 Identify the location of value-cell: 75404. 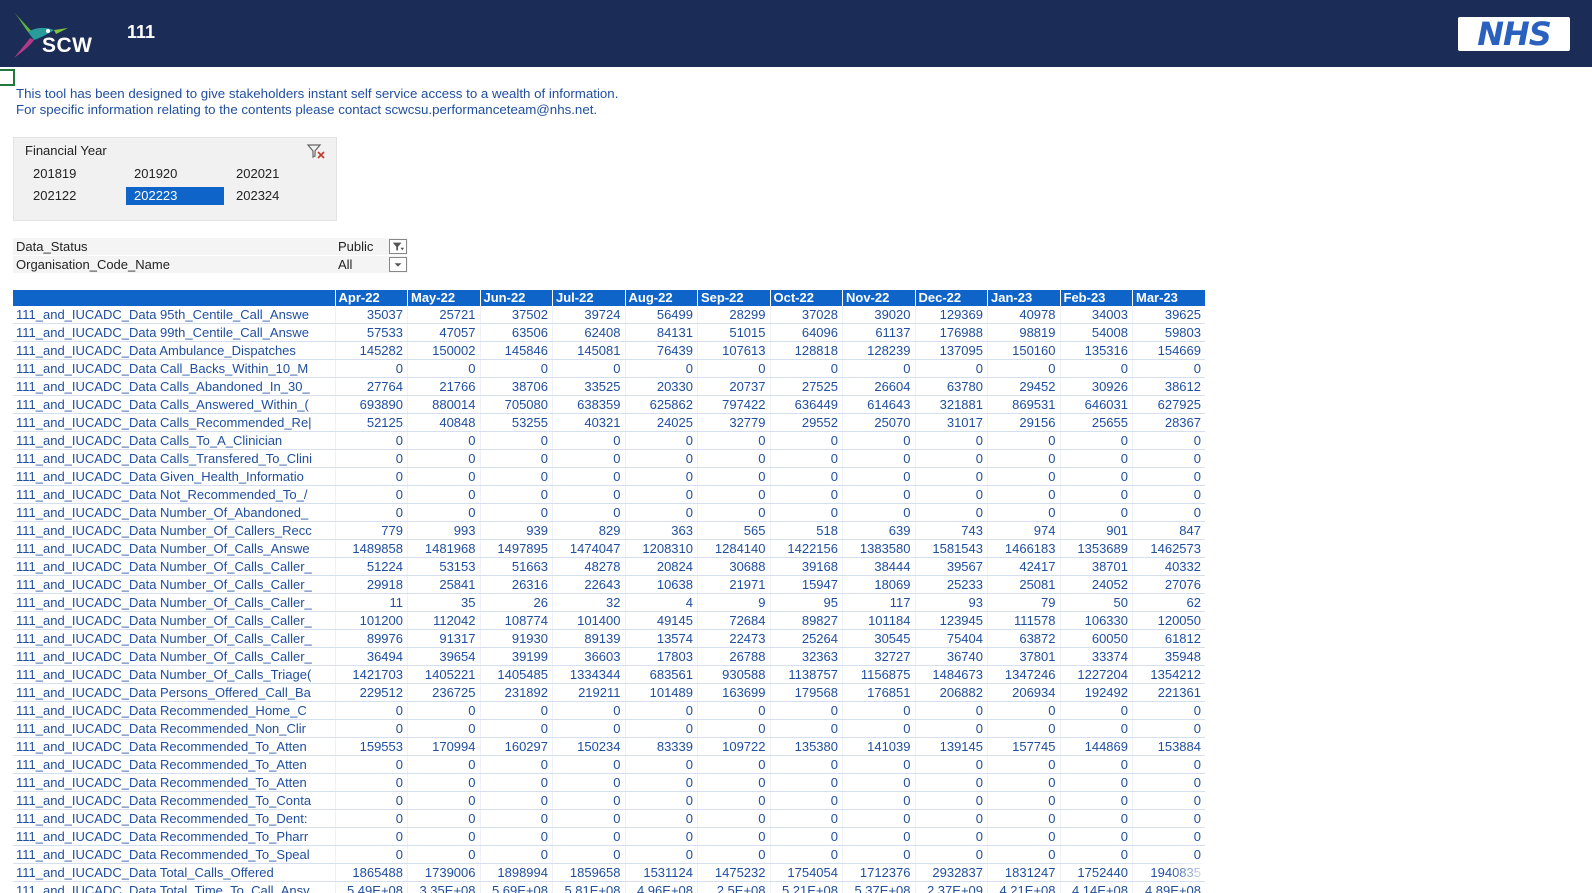
(951, 638).